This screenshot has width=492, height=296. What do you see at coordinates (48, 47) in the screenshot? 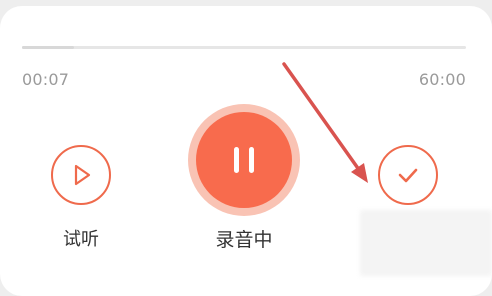
I see `progress-fill` at bounding box center [48, 47].